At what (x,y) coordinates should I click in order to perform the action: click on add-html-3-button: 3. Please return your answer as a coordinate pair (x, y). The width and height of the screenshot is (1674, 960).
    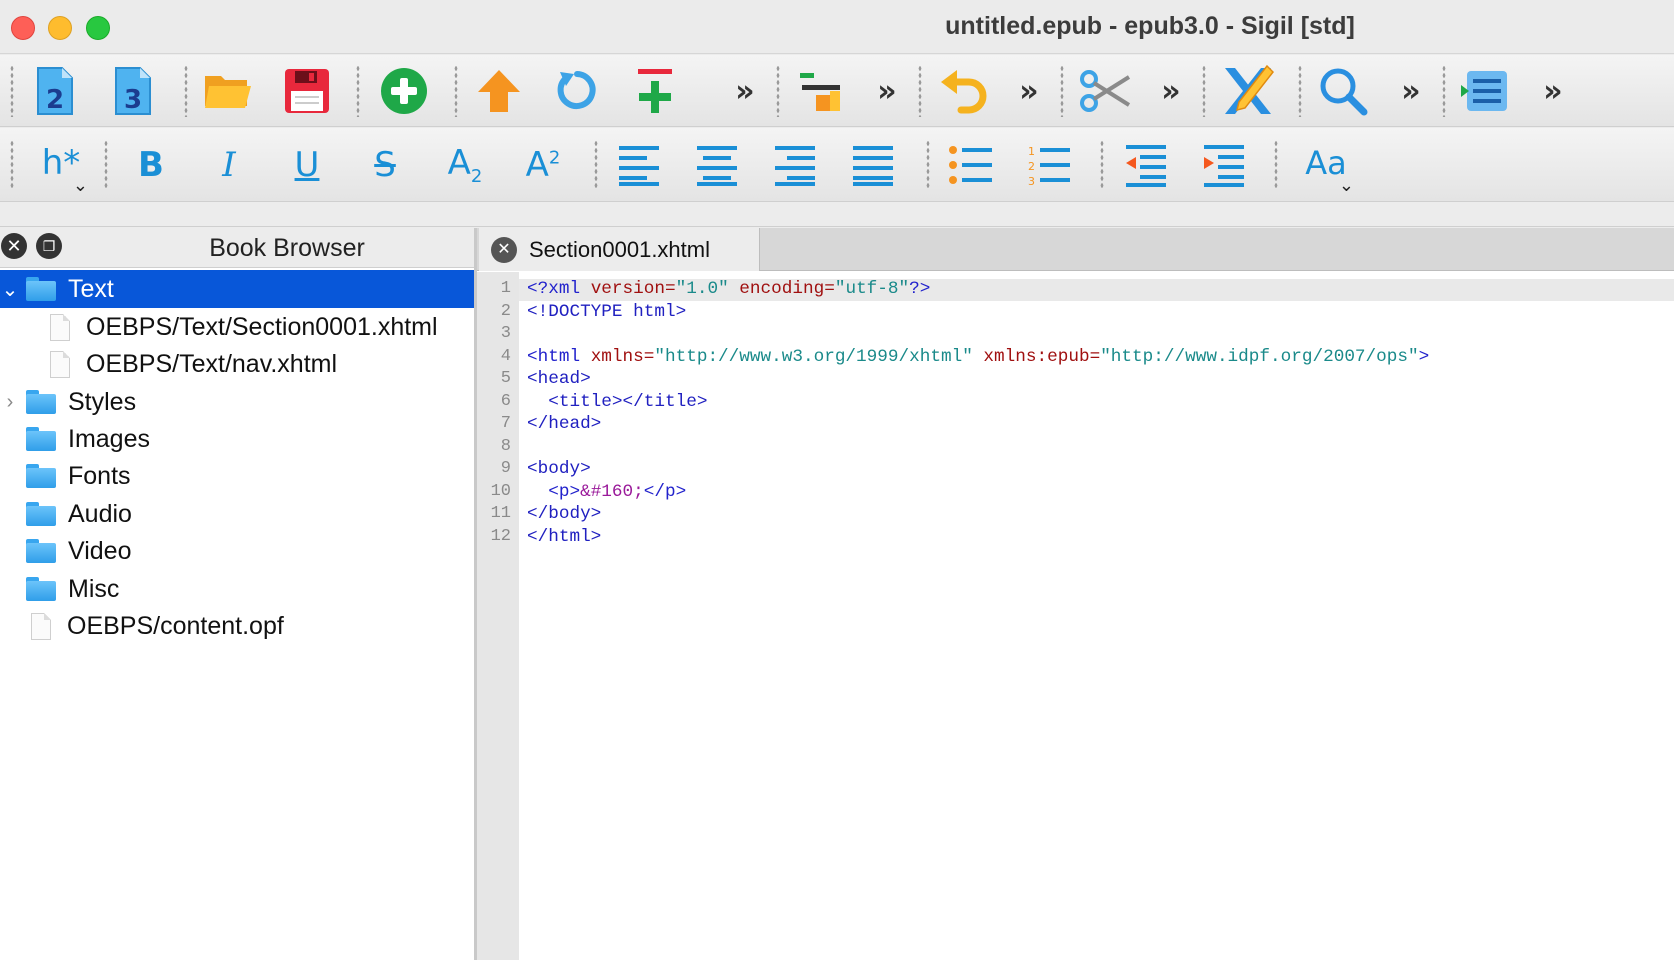
    Looking at the image, I should click on (133, 91).